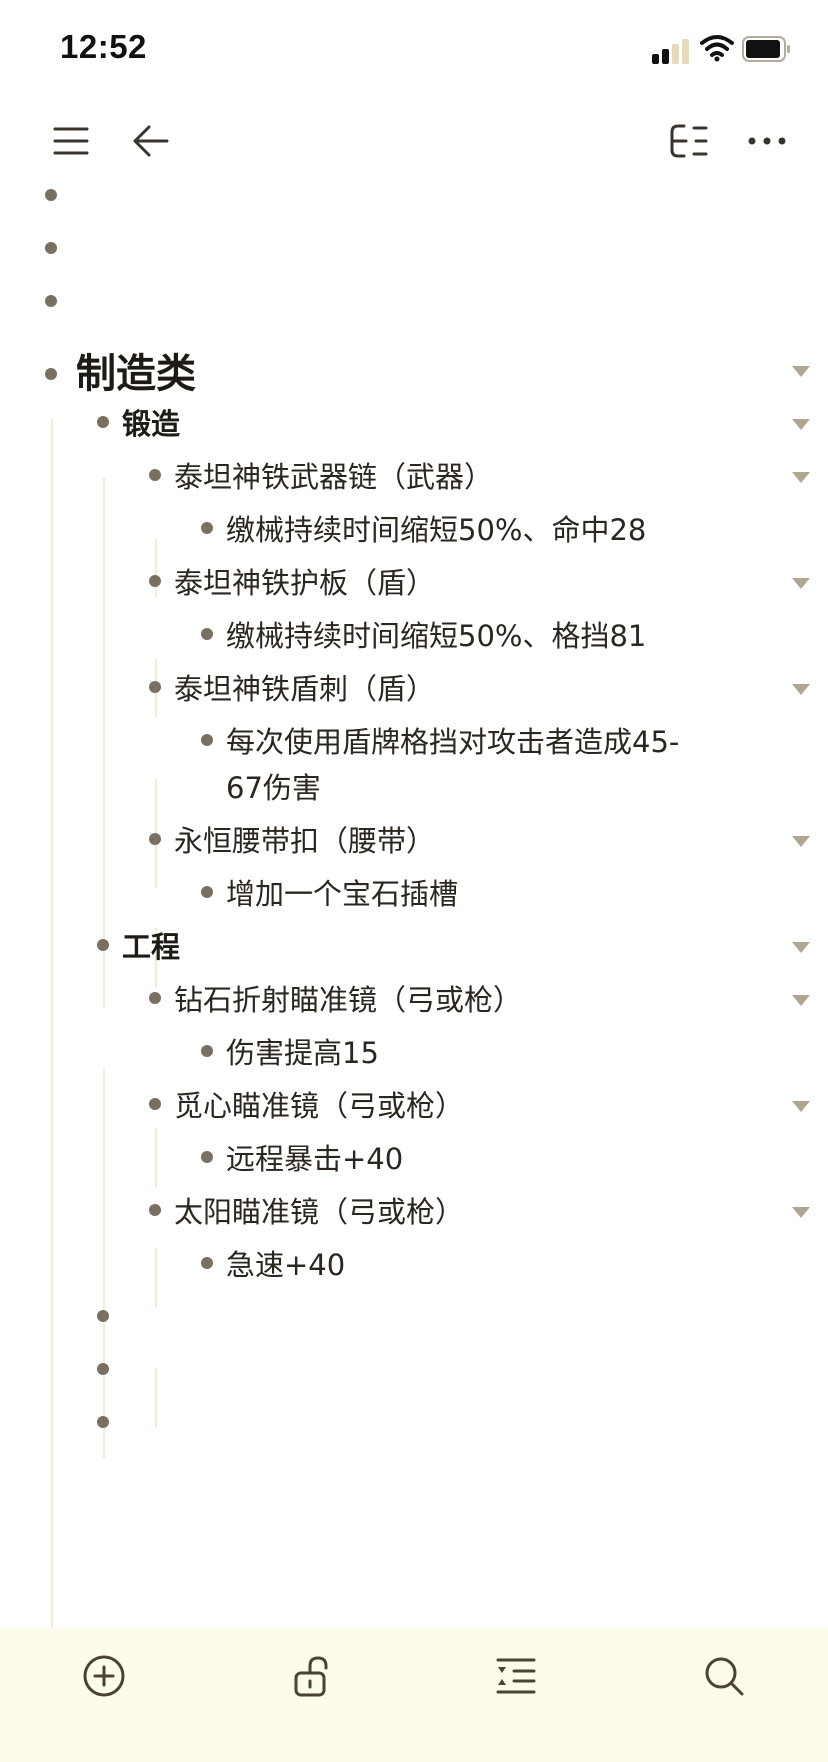  What do you see at coordinates (436, 530) in the screenshot?
I see `outline-item-text: 缴械持续时间缩短50%、命中28` at bounding box center [436, 530].